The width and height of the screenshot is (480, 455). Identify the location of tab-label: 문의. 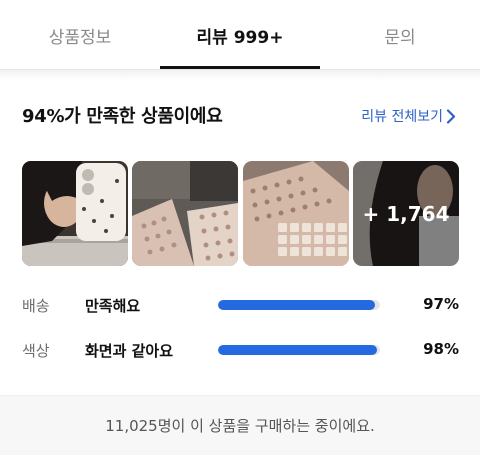
(400, 37).